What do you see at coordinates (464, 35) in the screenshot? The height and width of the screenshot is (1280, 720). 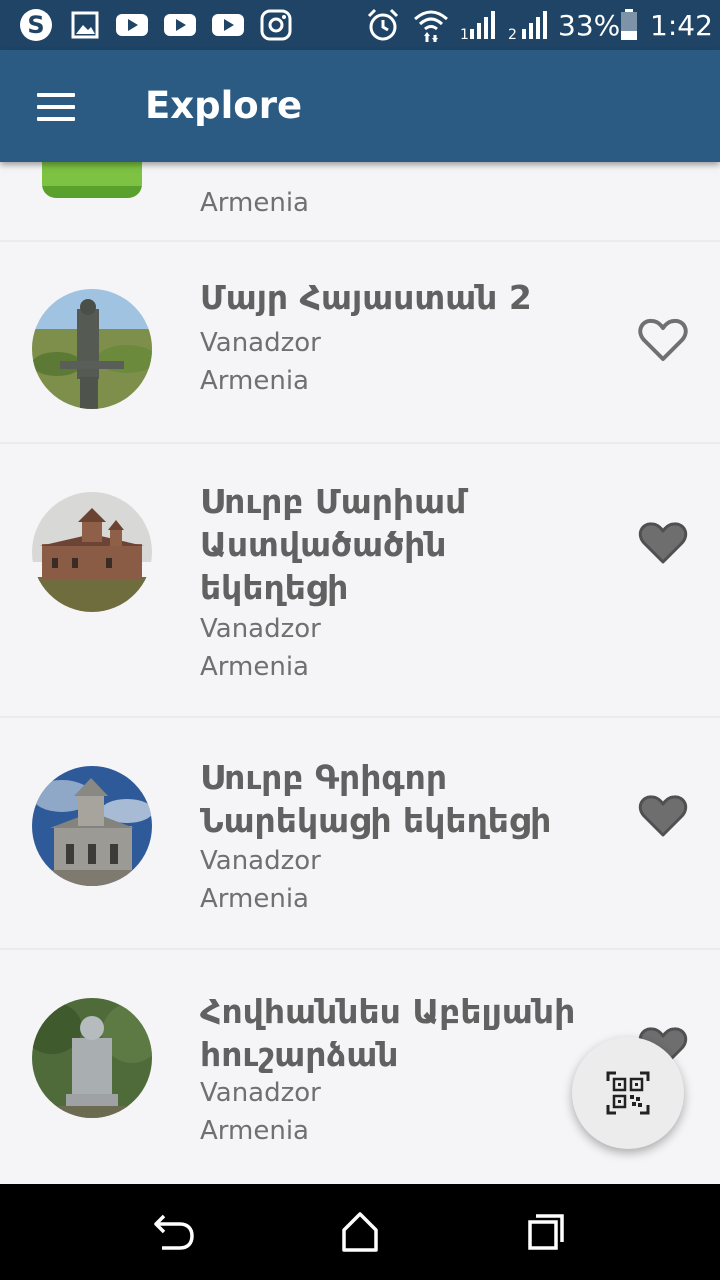 I see `svg-text: 1` at bounding box center [464, 35].